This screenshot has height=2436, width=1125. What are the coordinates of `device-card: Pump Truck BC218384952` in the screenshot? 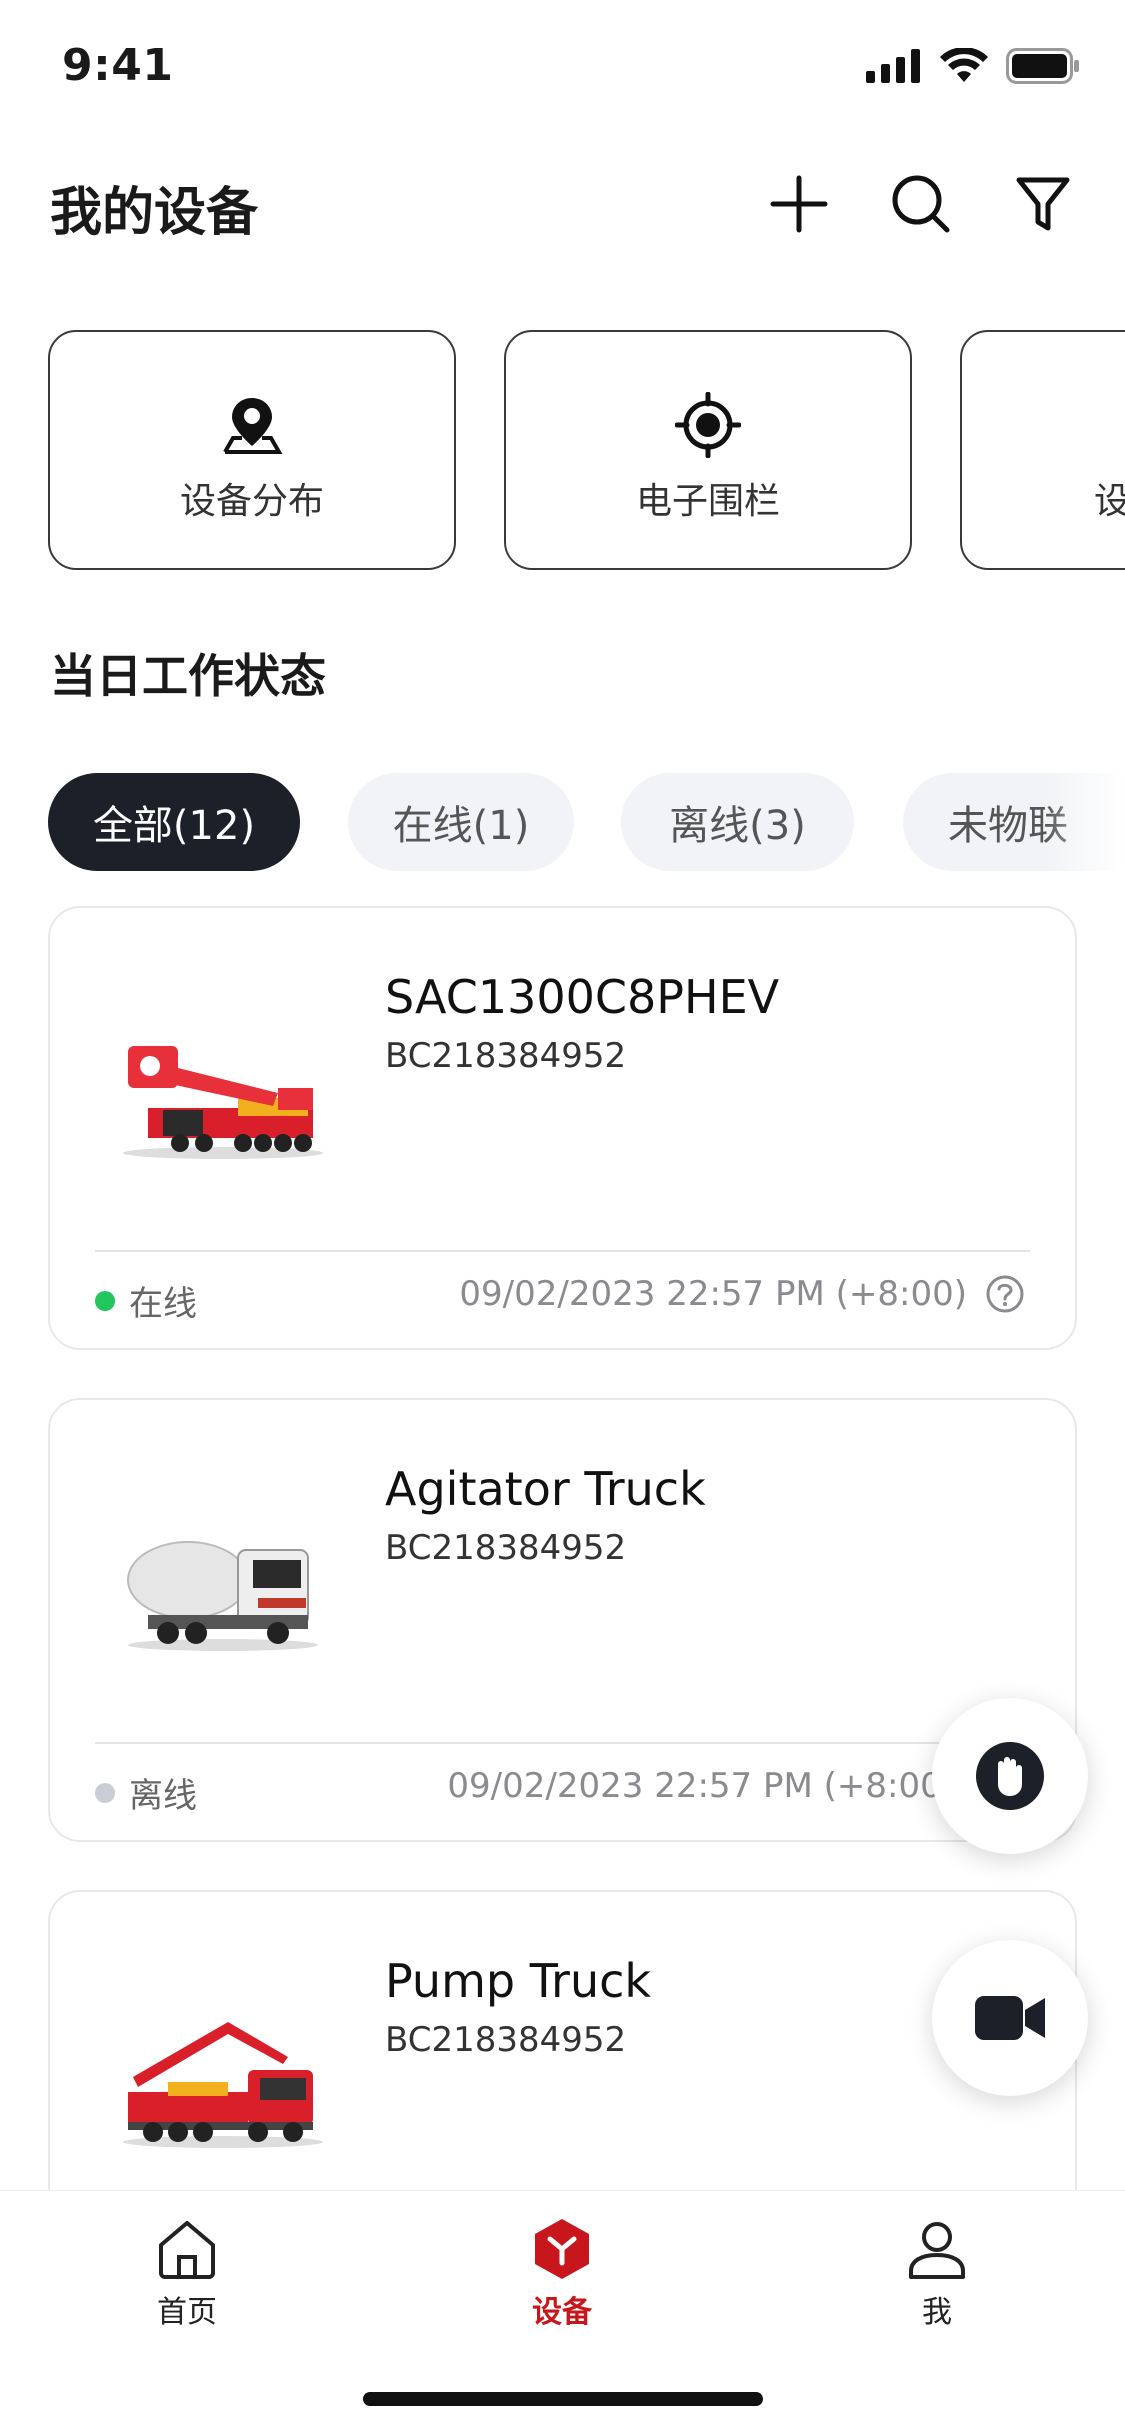 It's located at (562, 2050).